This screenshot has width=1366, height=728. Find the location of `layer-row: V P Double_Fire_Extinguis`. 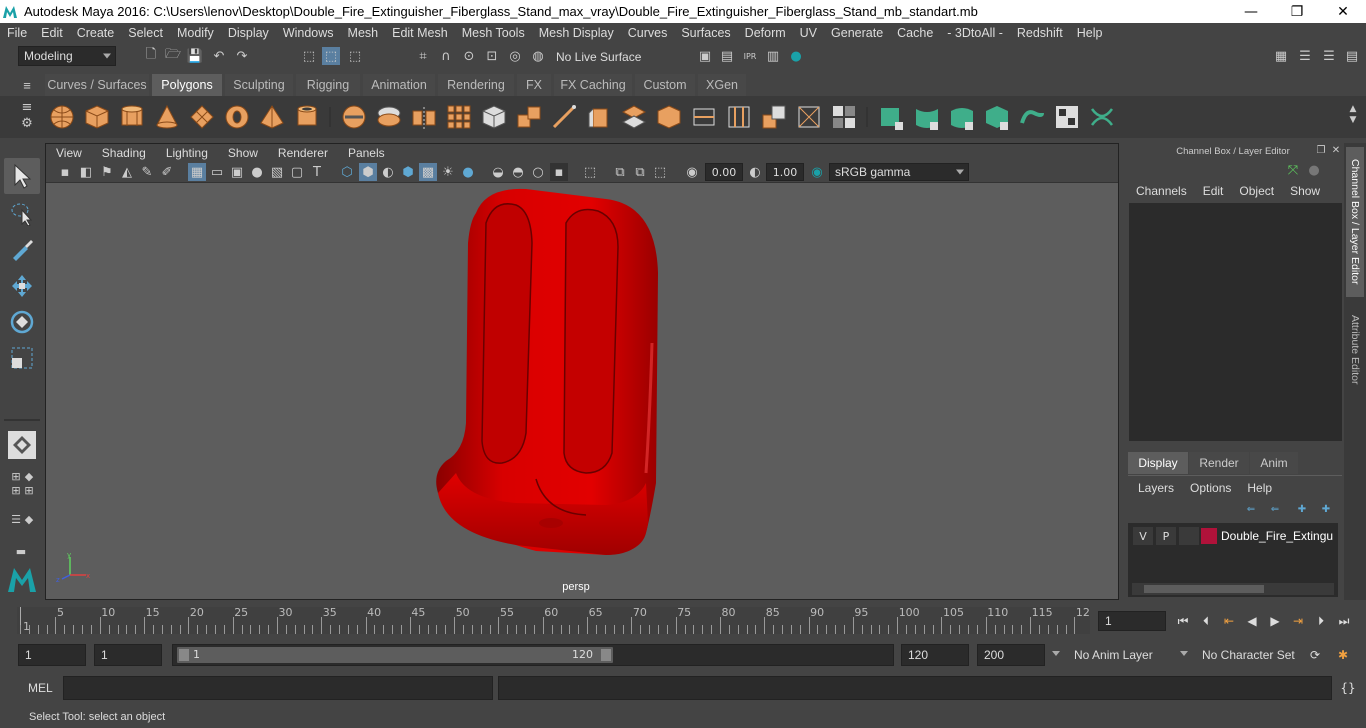

layer-row: V P Double_Fire_Extinguis is located at coordinates (1232, 536).